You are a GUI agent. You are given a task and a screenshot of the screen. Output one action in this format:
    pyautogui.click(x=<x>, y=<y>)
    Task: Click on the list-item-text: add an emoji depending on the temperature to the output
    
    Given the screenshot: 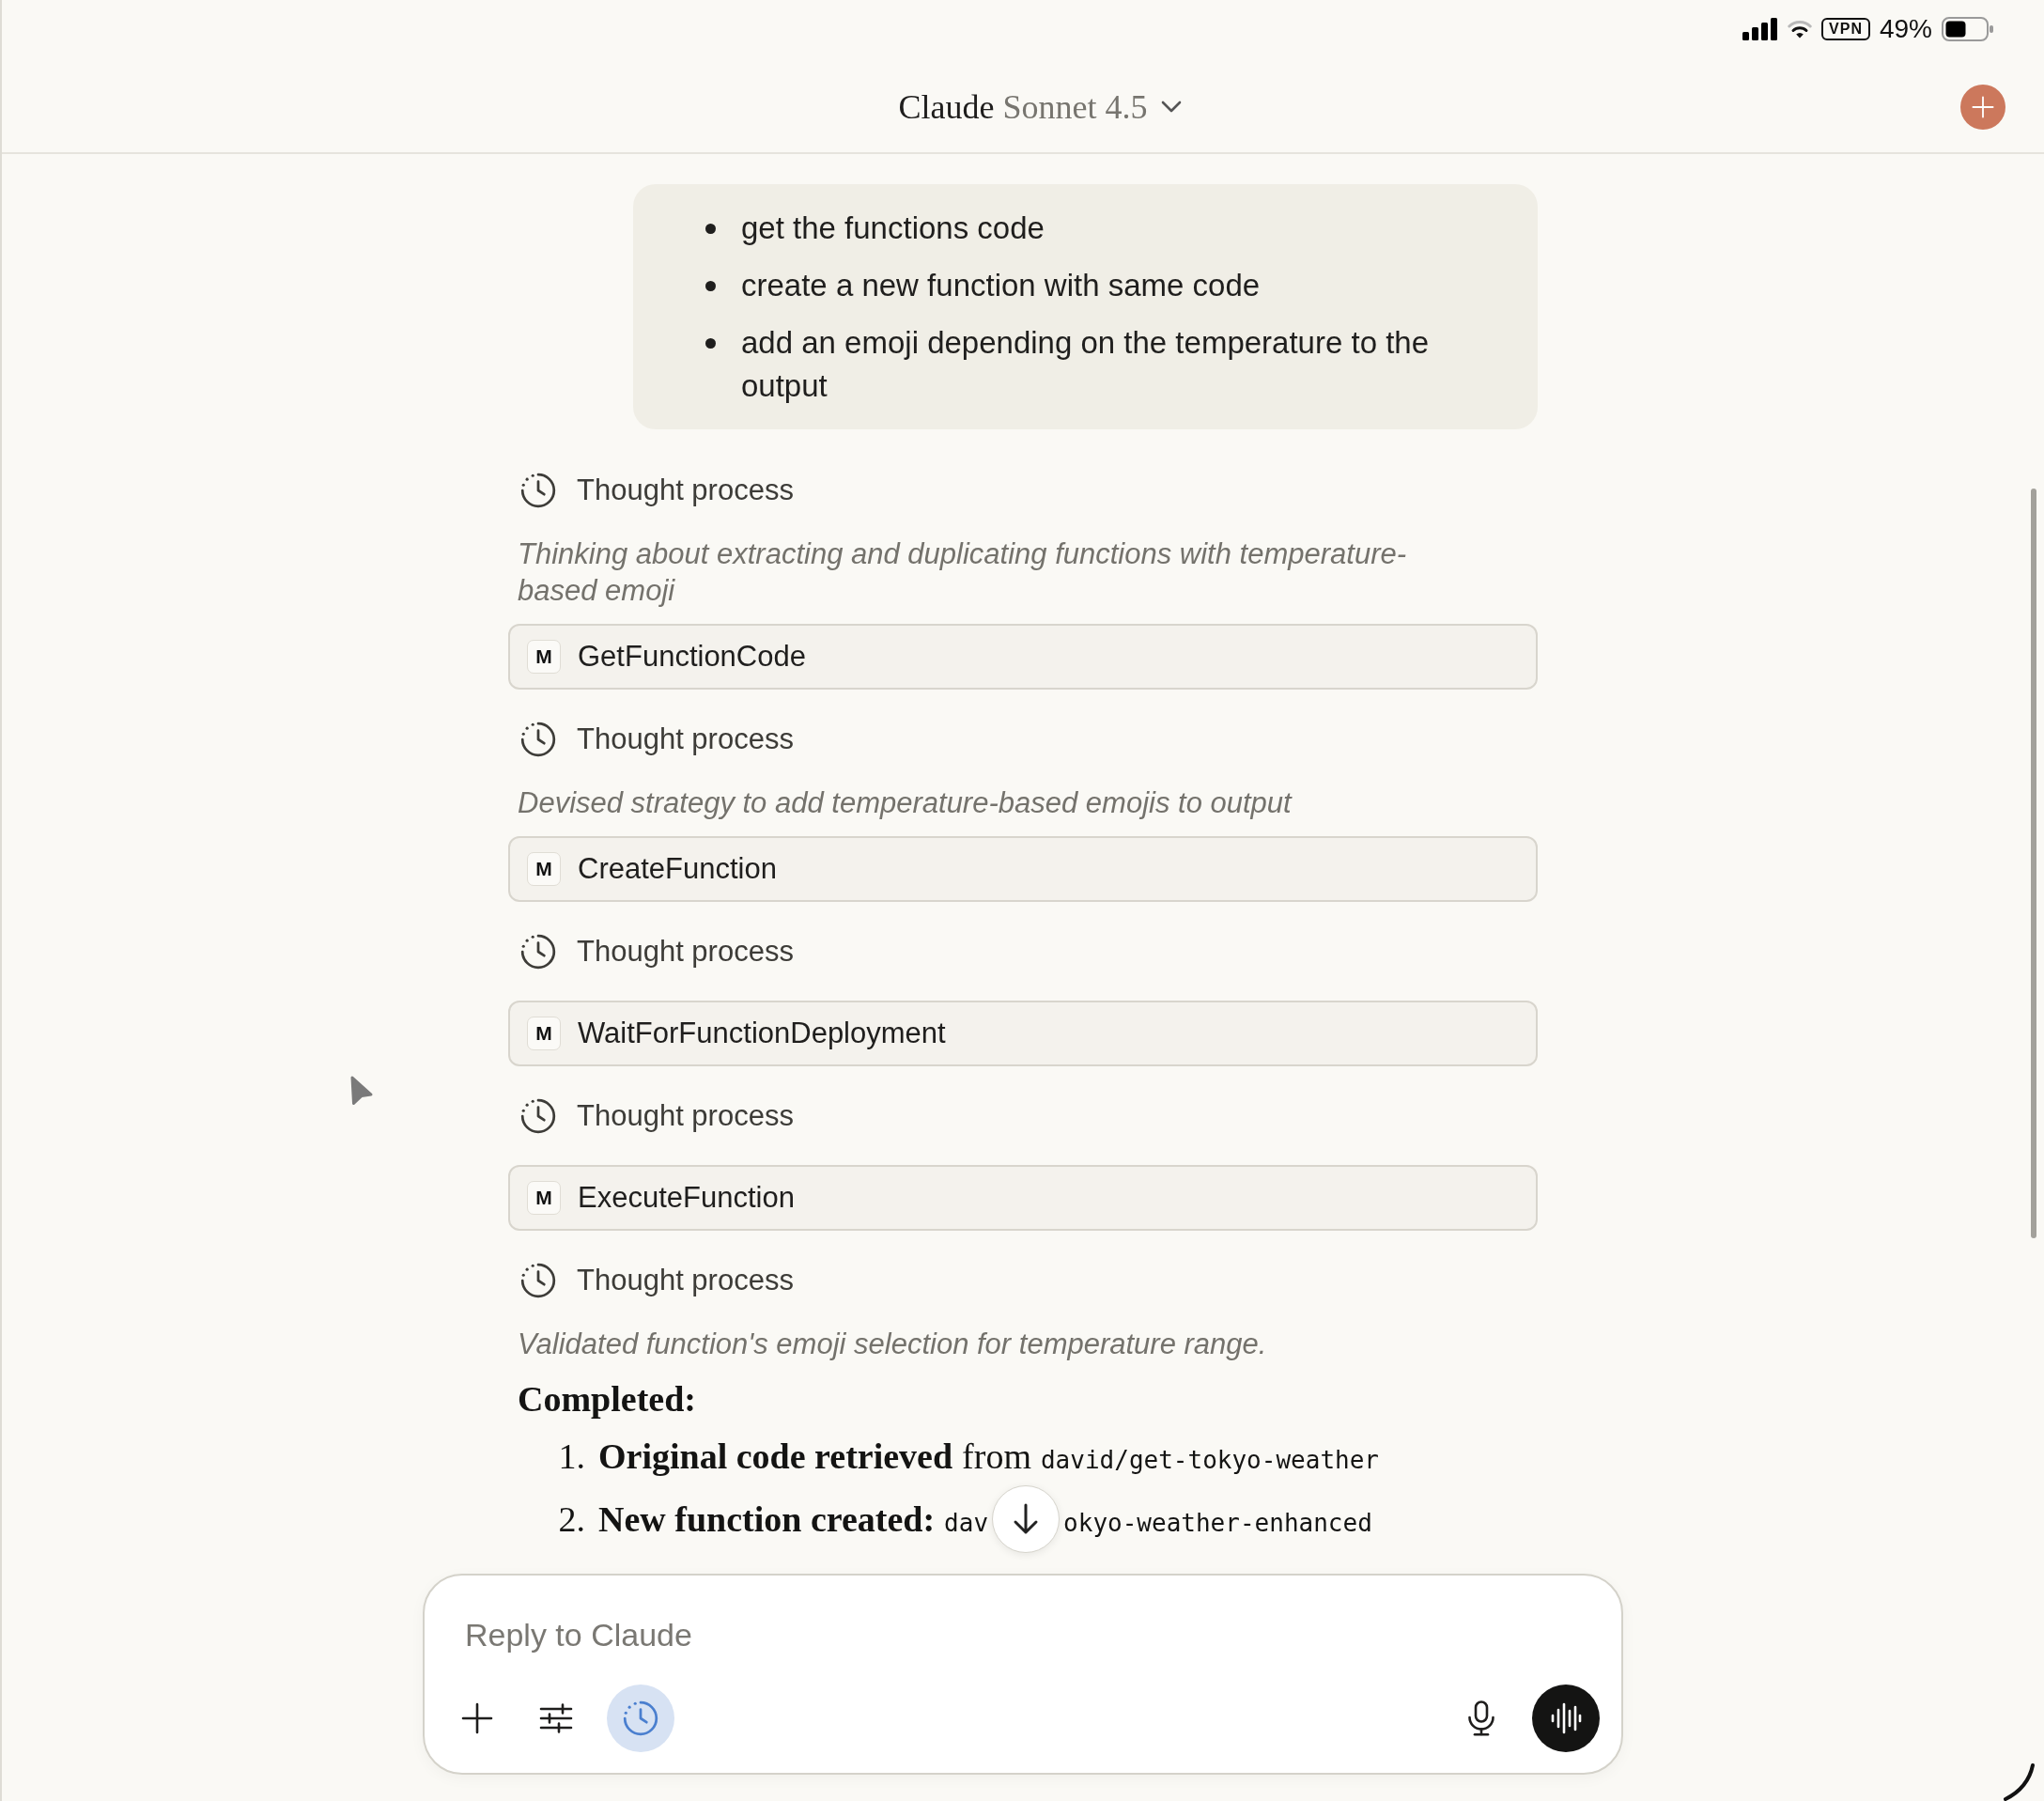 What is the action you would take?
    pyautogui.click(x=1086, y=364)
    